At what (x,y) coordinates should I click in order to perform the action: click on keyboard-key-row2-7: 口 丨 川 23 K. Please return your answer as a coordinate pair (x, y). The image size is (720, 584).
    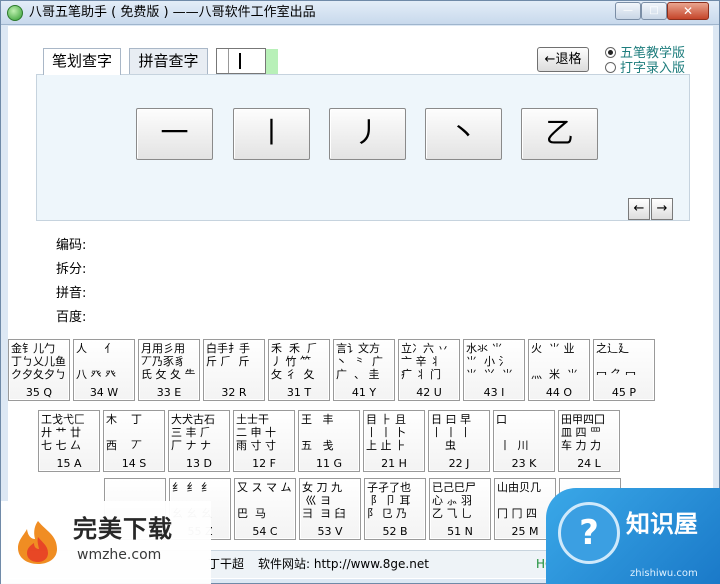
    Looking at the image, I should click on (524, 441).